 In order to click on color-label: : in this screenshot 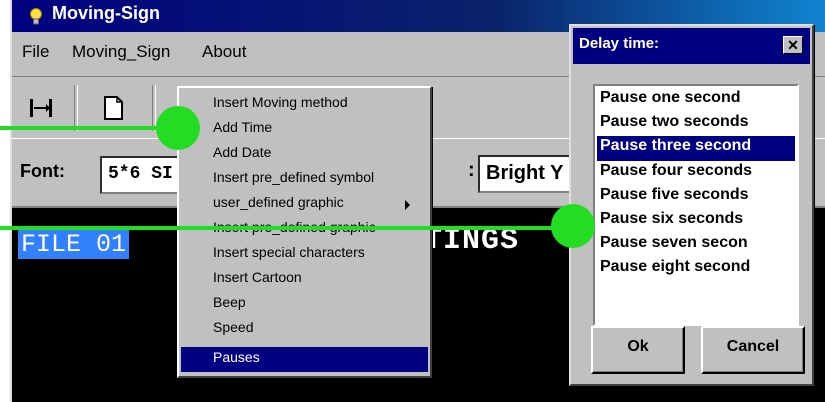, I will do `click(471, 170)`.